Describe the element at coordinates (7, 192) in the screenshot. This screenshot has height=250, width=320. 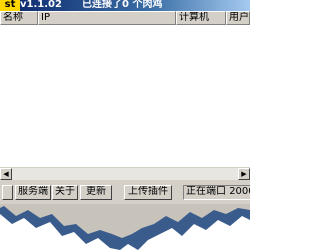
I see `toolbar-spacer-button` at that location.